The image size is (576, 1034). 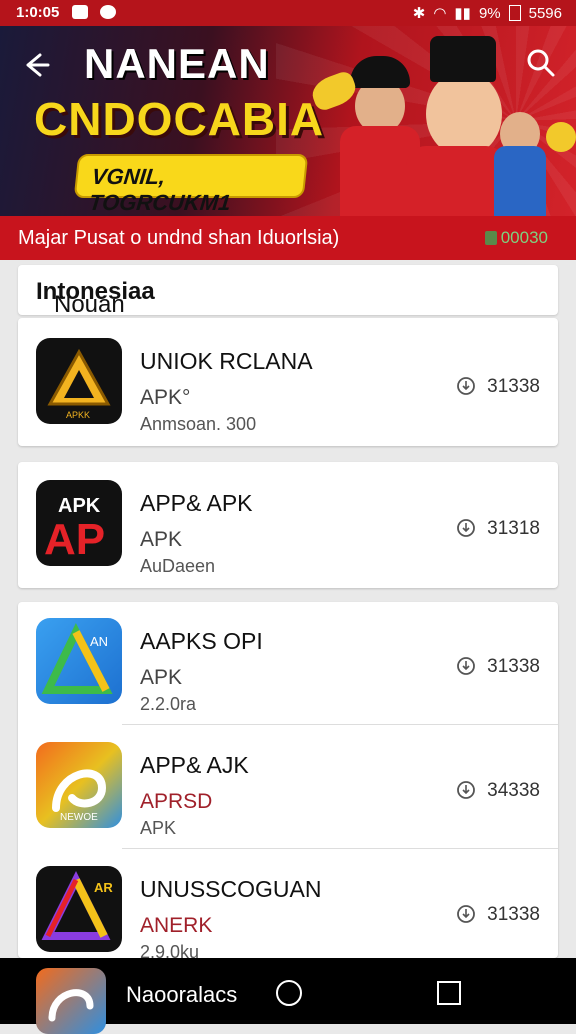 What do you see at coordinates (79, 506) in the screenshot?
I see `svg-text: APK` at bounding box center [79, 506].